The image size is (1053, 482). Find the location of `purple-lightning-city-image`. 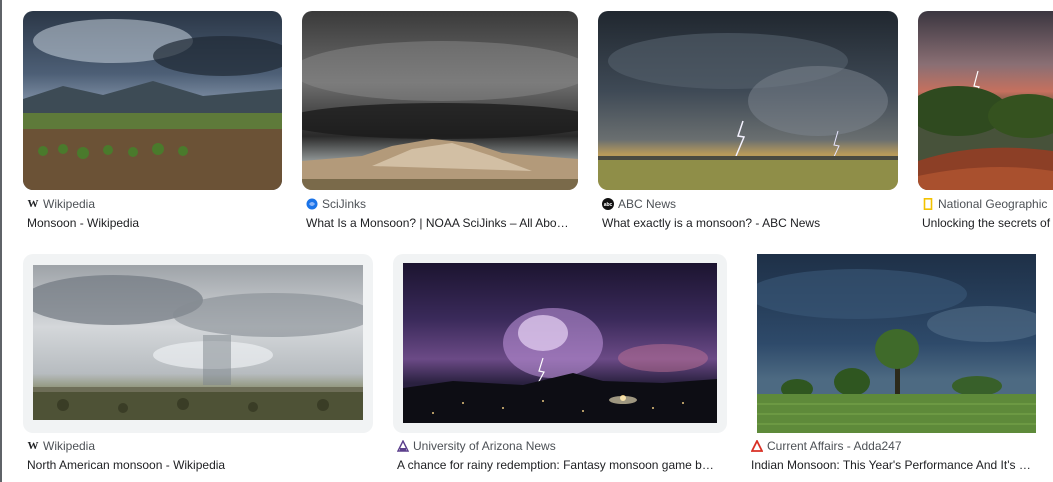

purple-lightning-city-image is located at coordinates (560, 343).